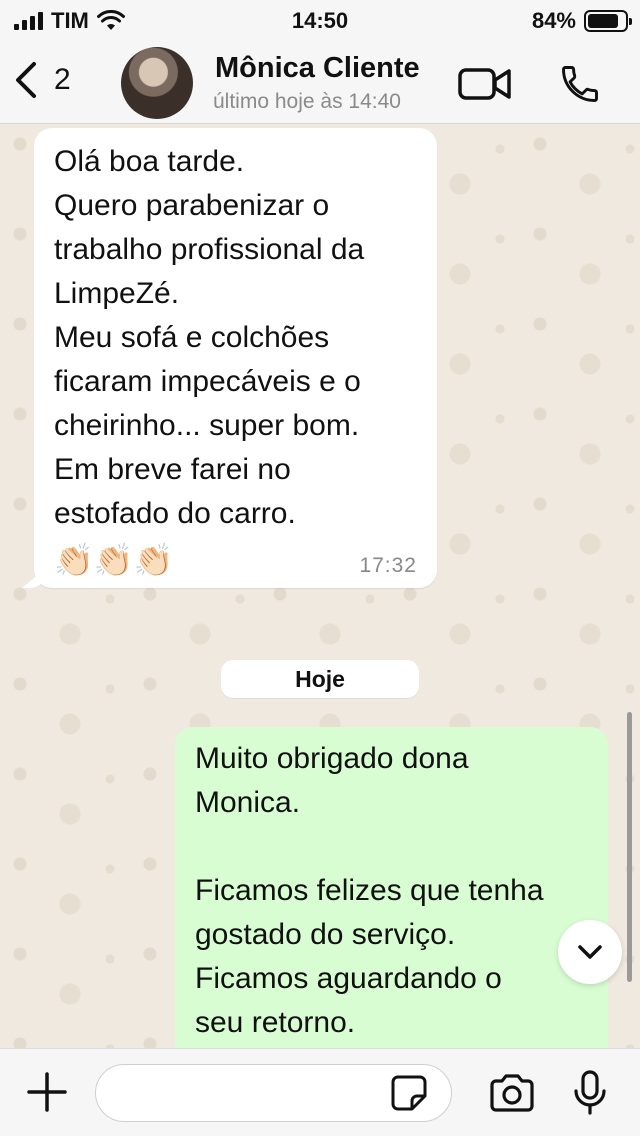  What do you see at coordinates (62, 79) in the screenshot?
I see `unread-count: 2` at bounding box center [62, 79].